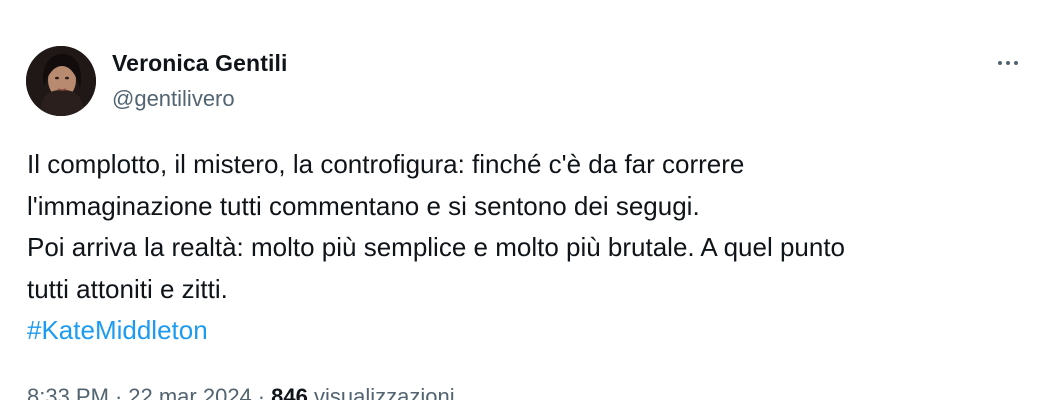 This screenshot has height=400, width=1058. I want to click on more-options-icon, so click(1008, 63).